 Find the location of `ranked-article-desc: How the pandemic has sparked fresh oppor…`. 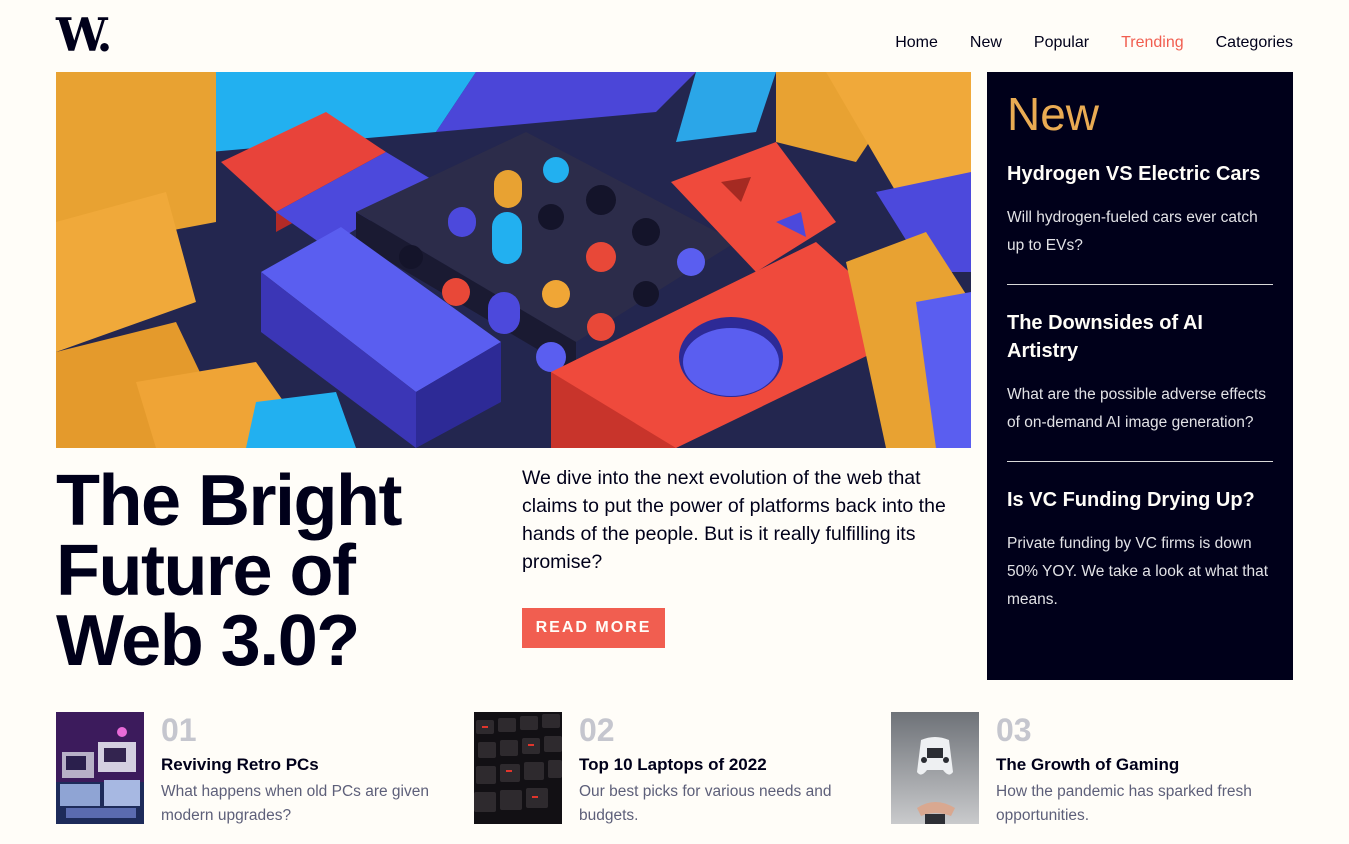

ranked-article-desc: How the pandemic has sparked fresh oppor… is located at coordinates (1124, 803).